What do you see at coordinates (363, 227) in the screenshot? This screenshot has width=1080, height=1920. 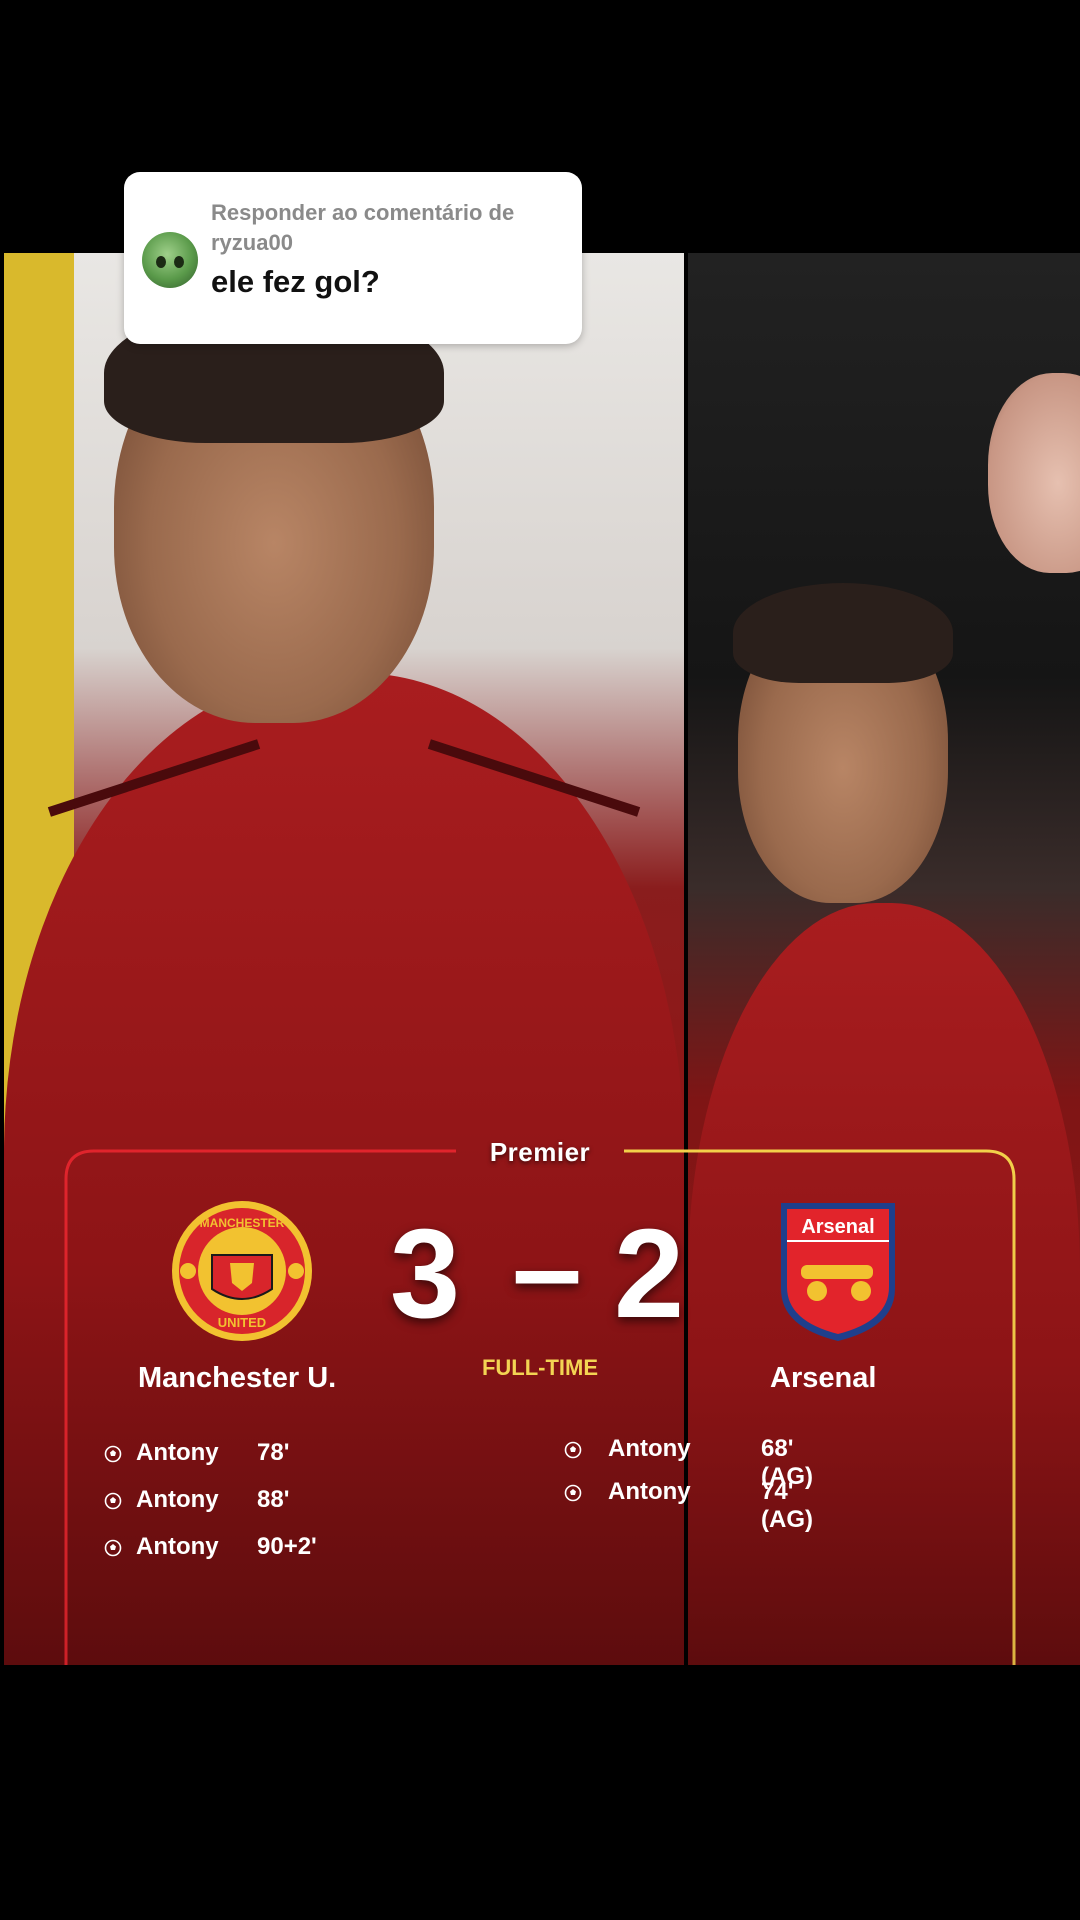 I see `reply-heading: Responder ao comentário de ryzua00` at bounding box center [363, 227].